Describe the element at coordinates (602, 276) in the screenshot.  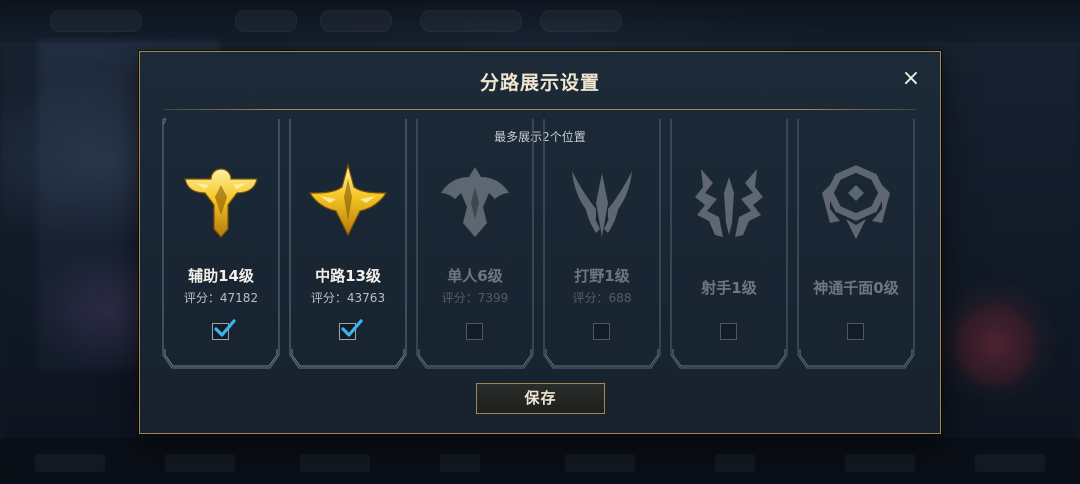
I see `lane-name: 打野1级` at that location.